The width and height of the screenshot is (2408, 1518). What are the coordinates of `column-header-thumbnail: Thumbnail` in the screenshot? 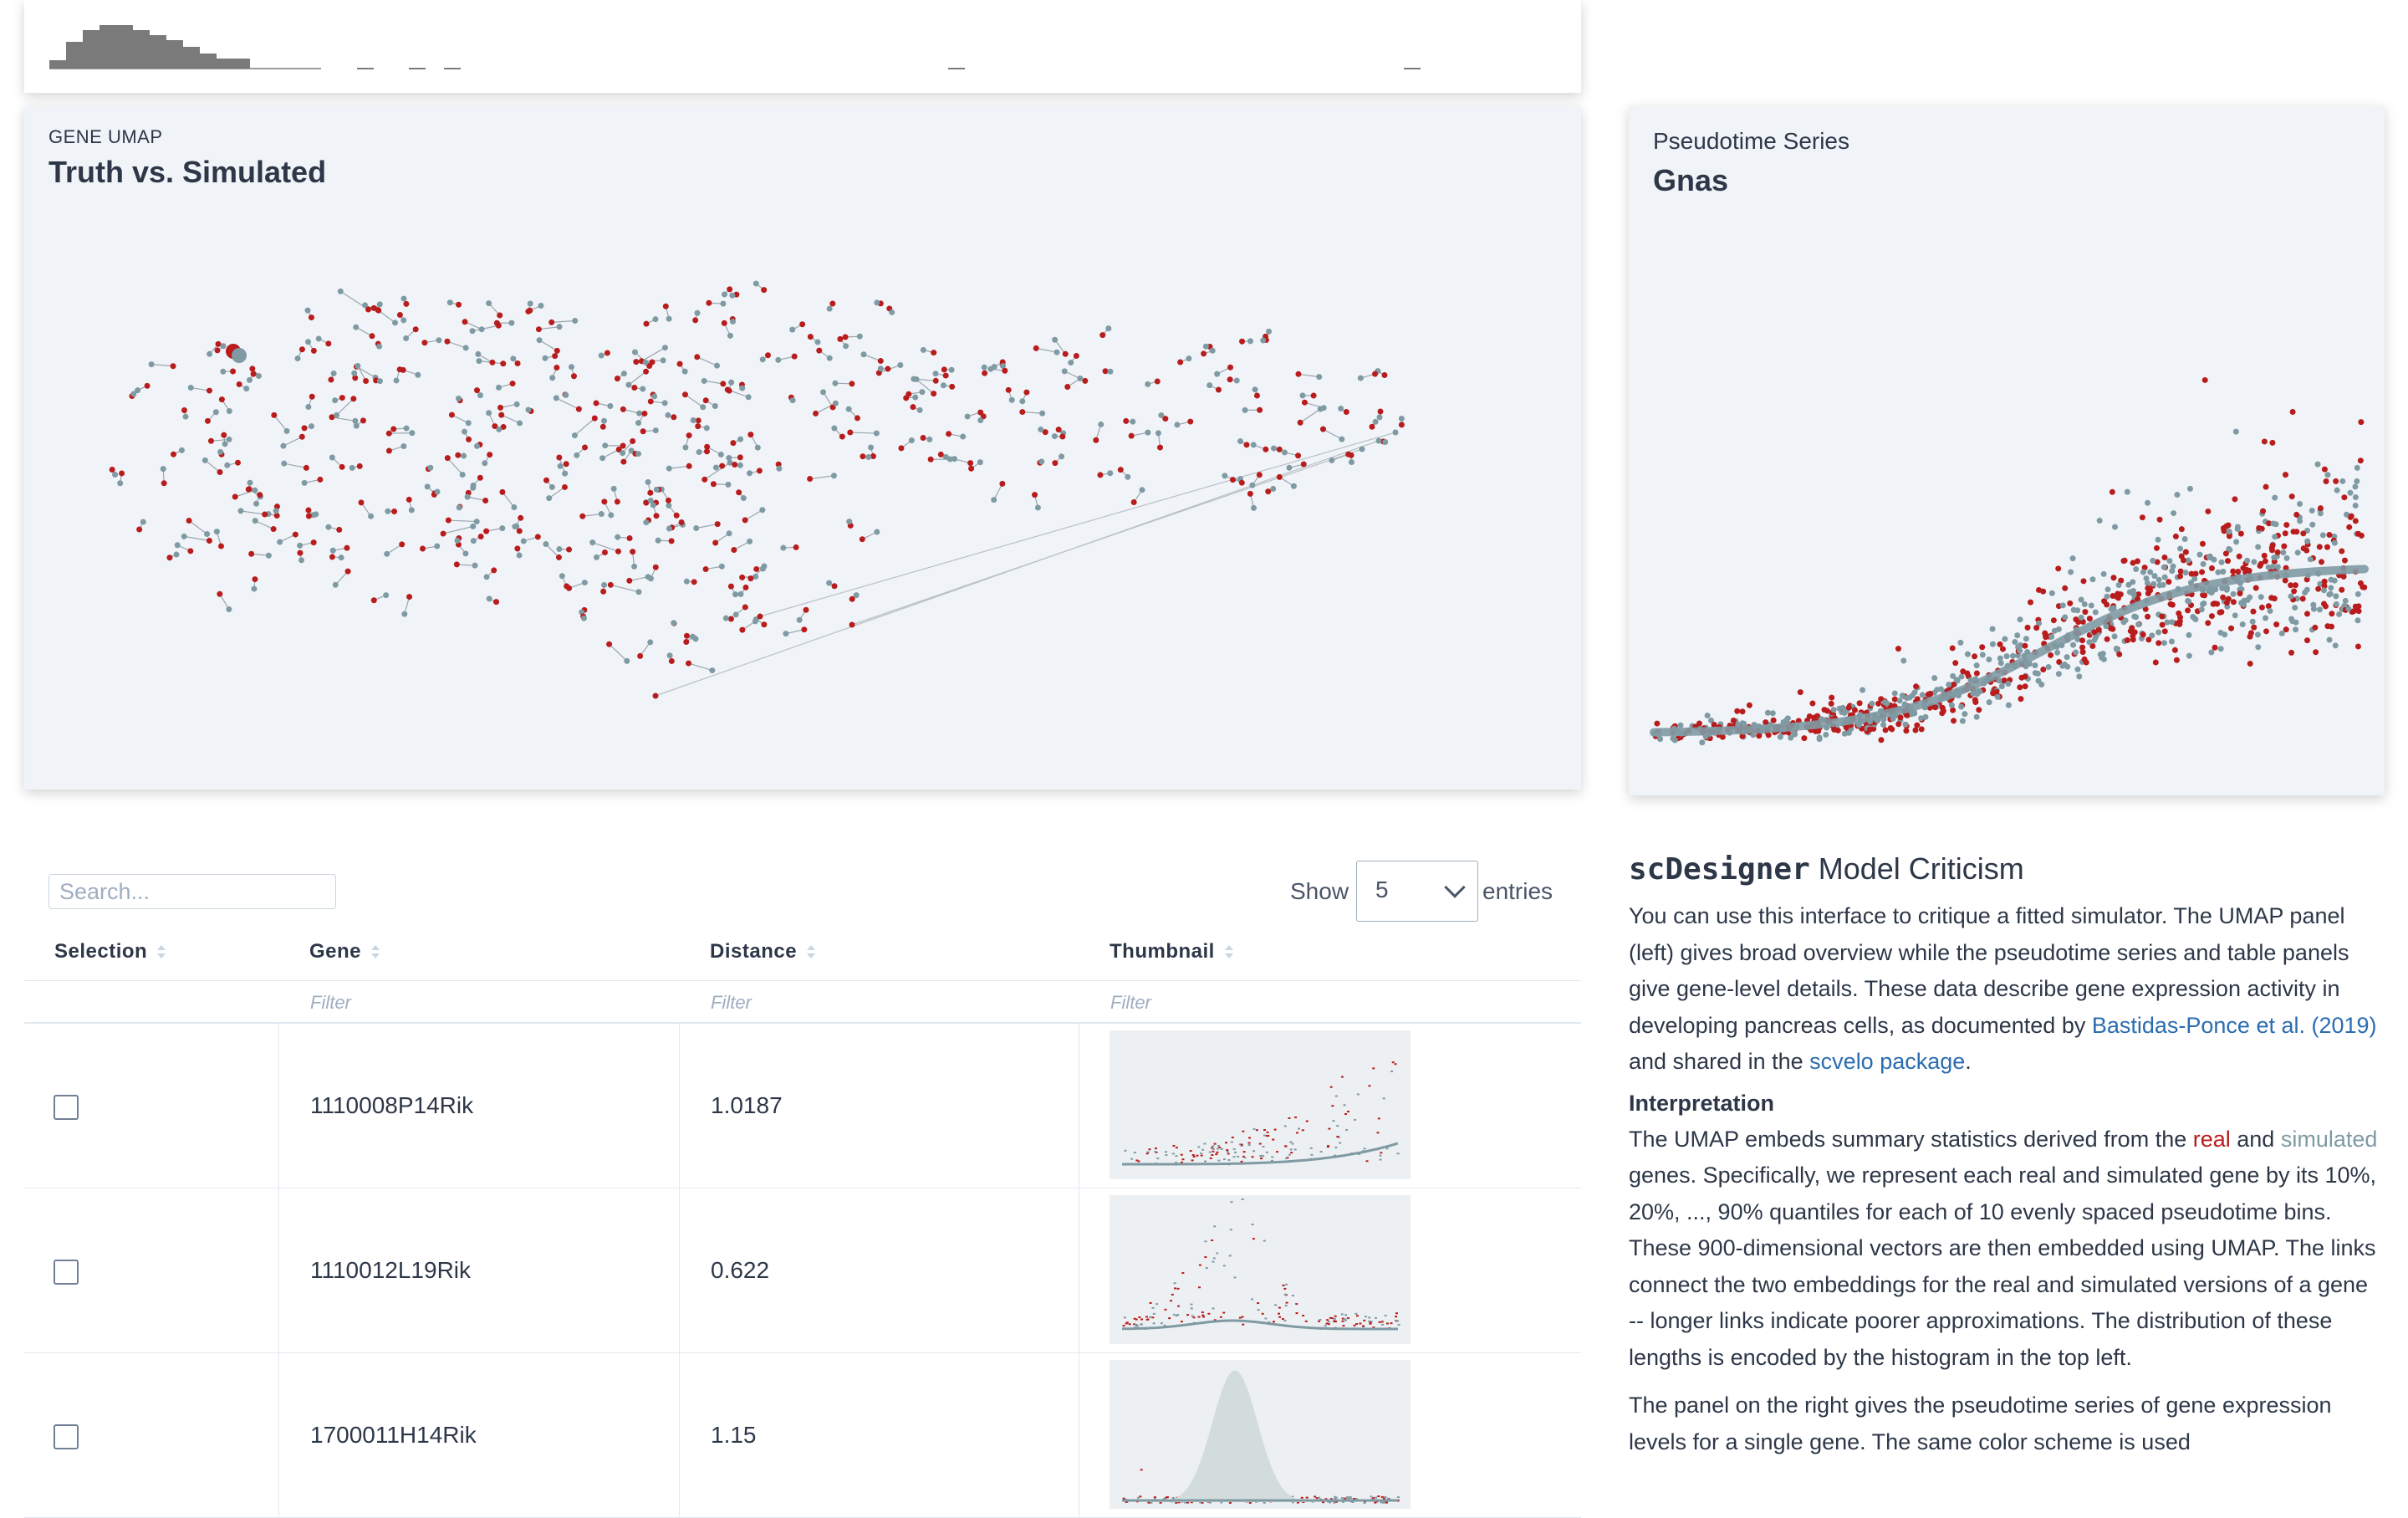 It's located at (1171, 951).